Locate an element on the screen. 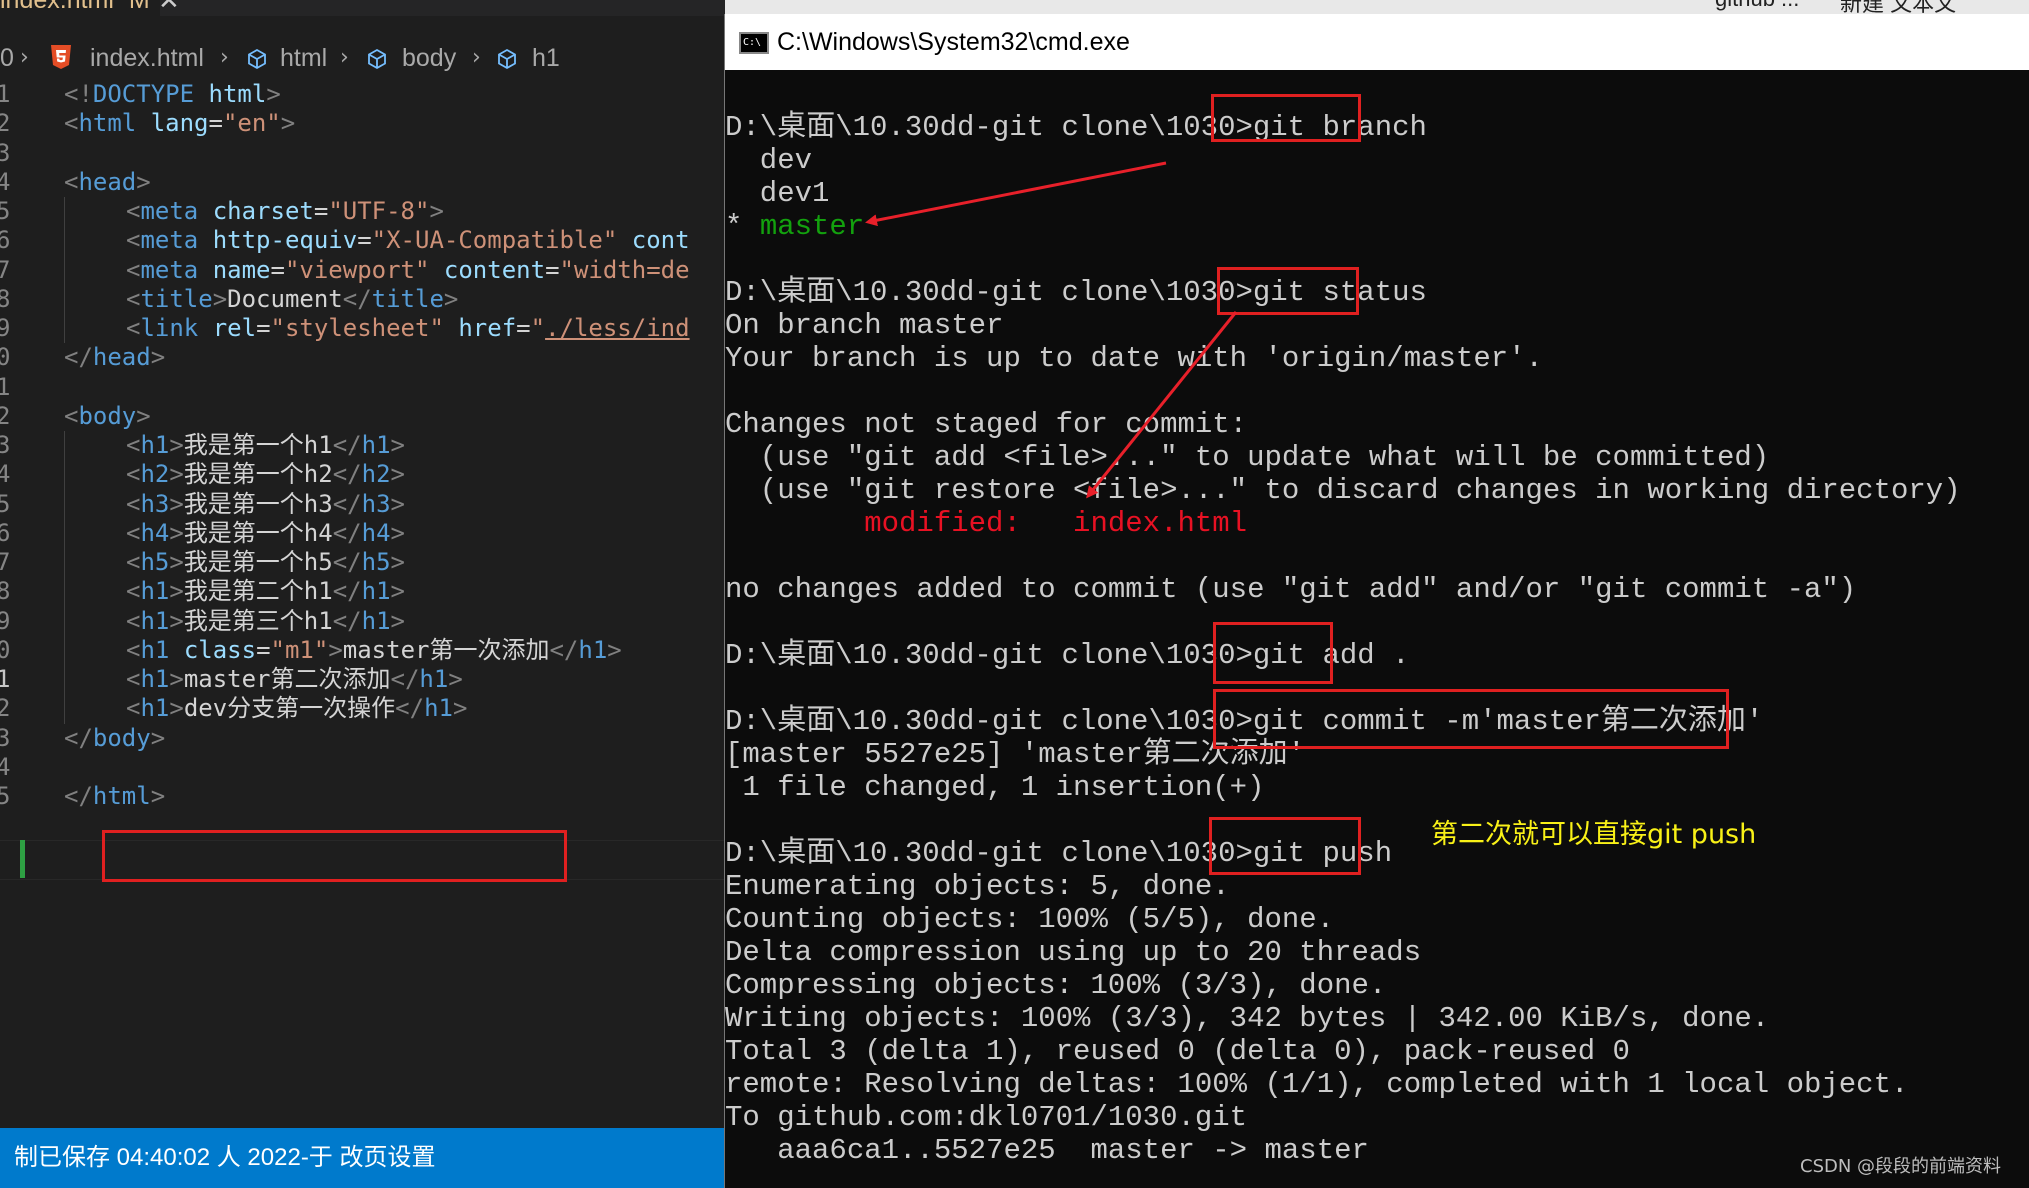 The width and height of the screenshot is (2029, 1188). code-line: 2 <h1>dev分支第一次操作</h1> is located at coordinates (362, 708).